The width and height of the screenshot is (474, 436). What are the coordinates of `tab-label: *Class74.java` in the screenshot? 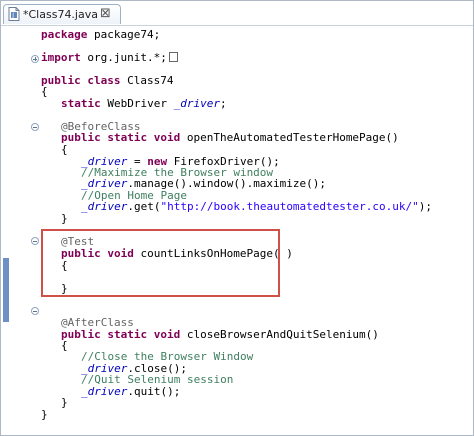 It's located at (60, 14).